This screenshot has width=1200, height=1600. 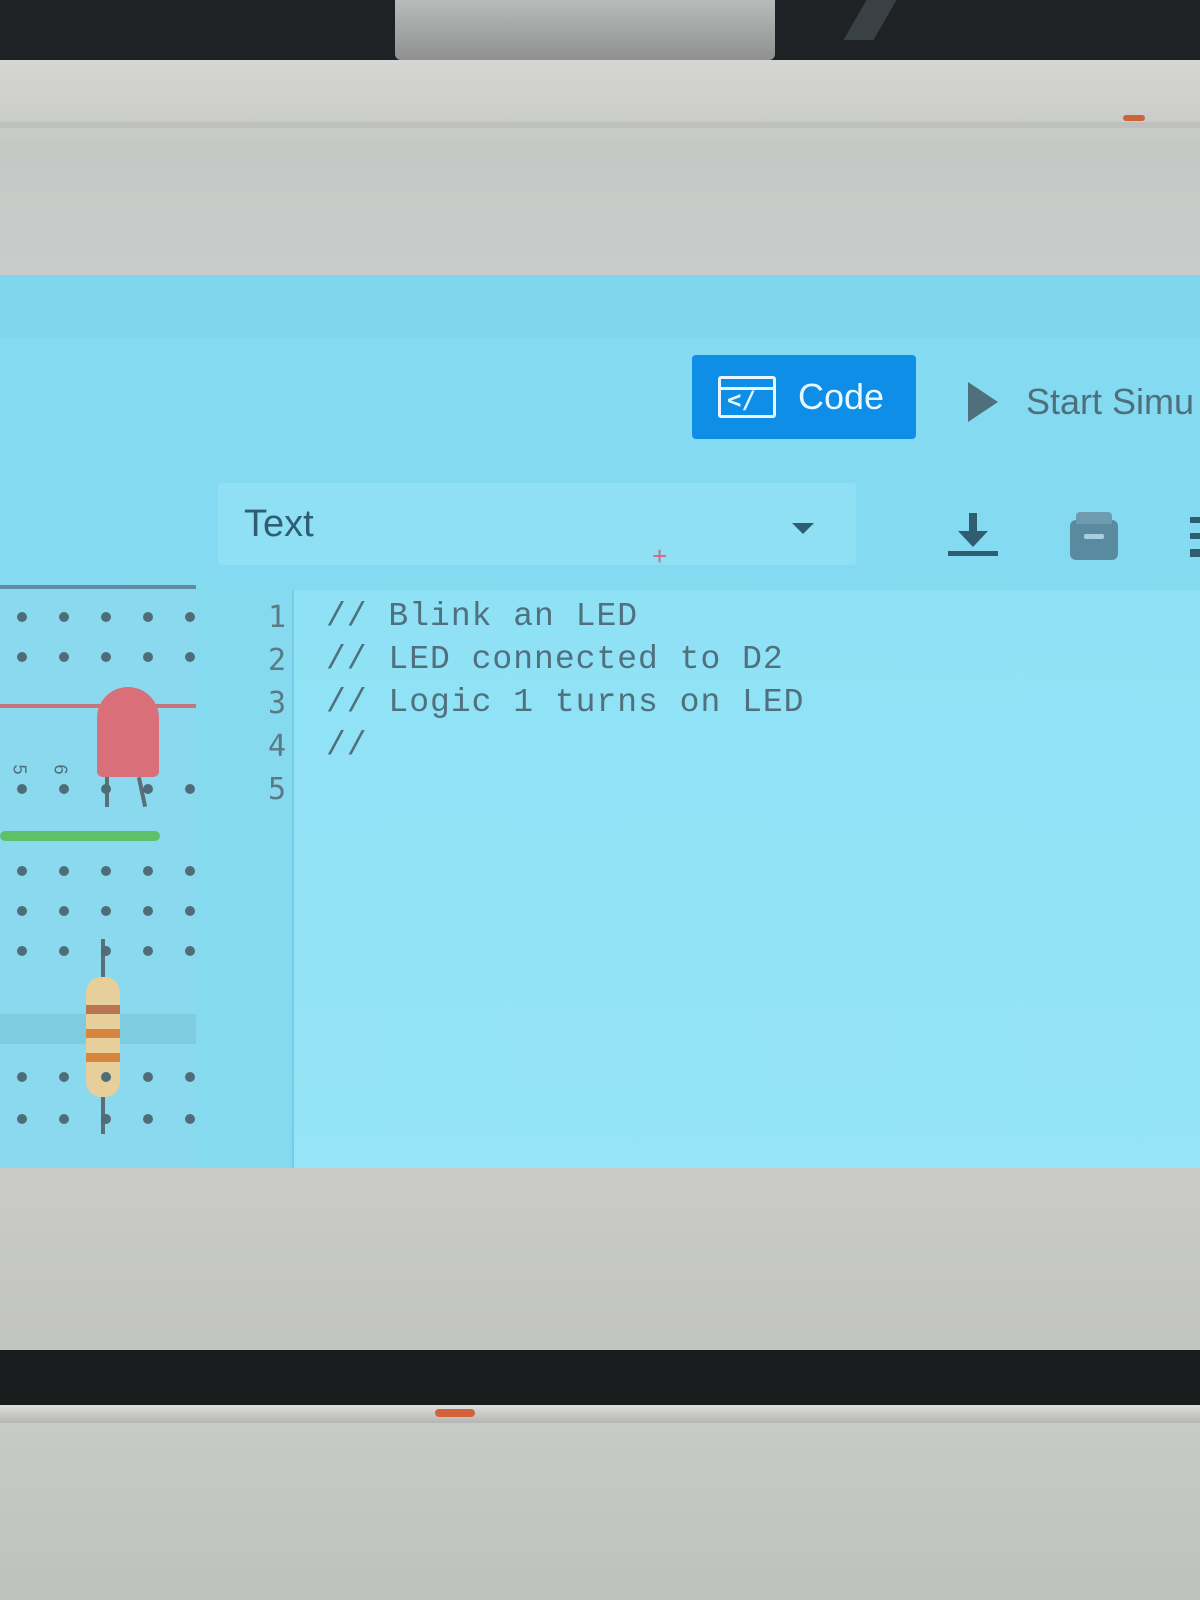 What do you see at coordinates (103, 959) in the screenshot?
I see `resistor-lead` at bounding box center [103, 959].